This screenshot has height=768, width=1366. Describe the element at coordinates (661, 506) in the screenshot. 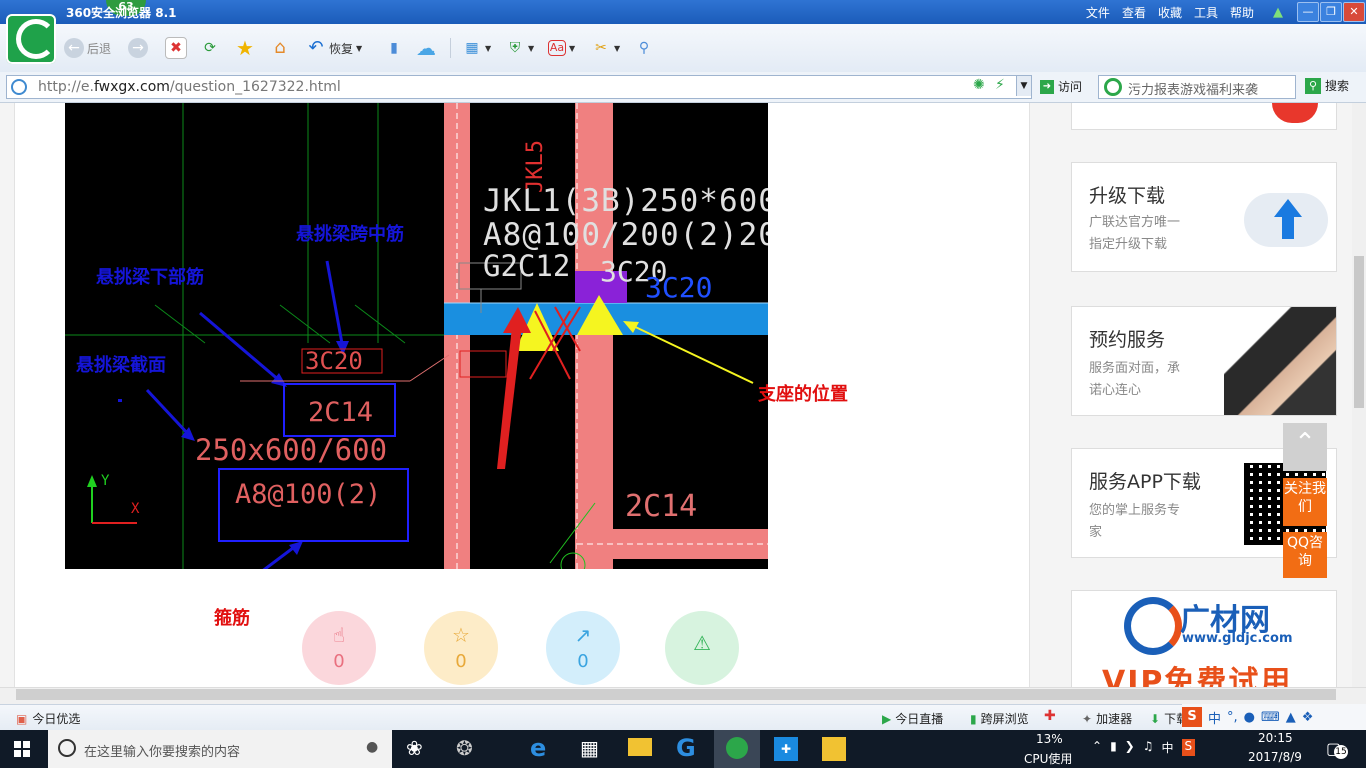

I see `cad-label-2c14-right: 2C14` at that location.